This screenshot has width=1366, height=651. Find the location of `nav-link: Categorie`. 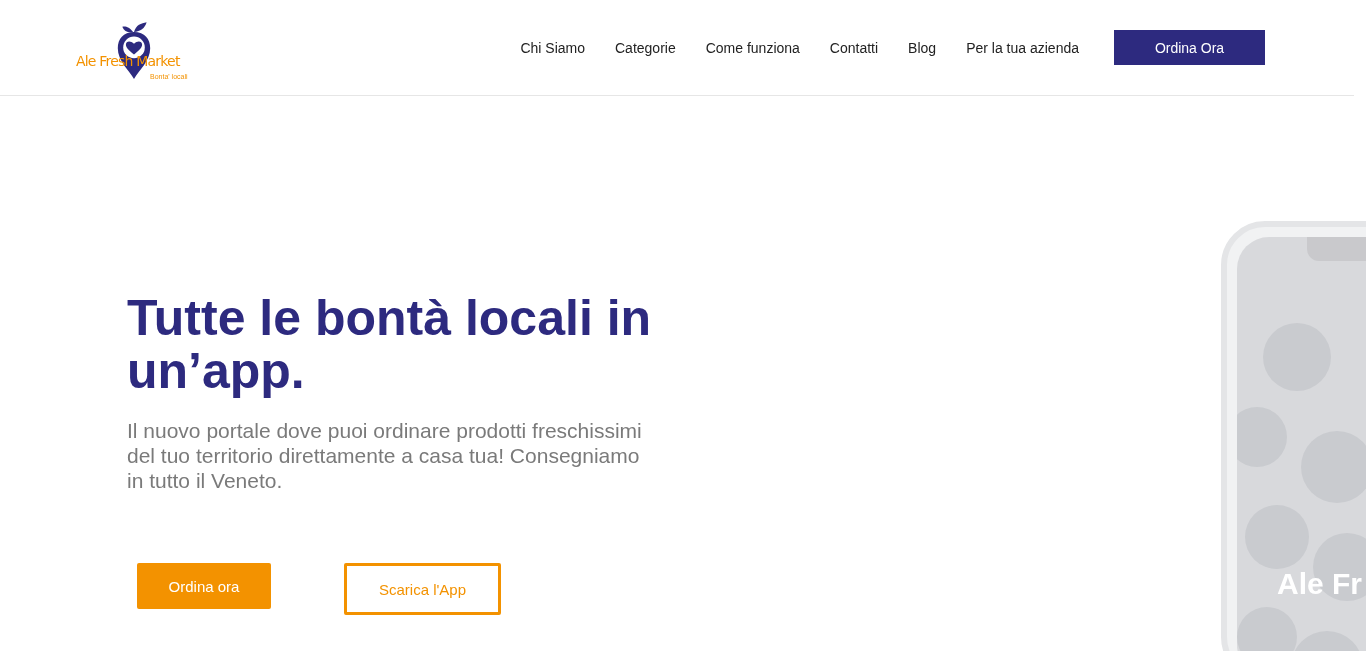

nav-link: Categorie is located at coordinates (645, 47).